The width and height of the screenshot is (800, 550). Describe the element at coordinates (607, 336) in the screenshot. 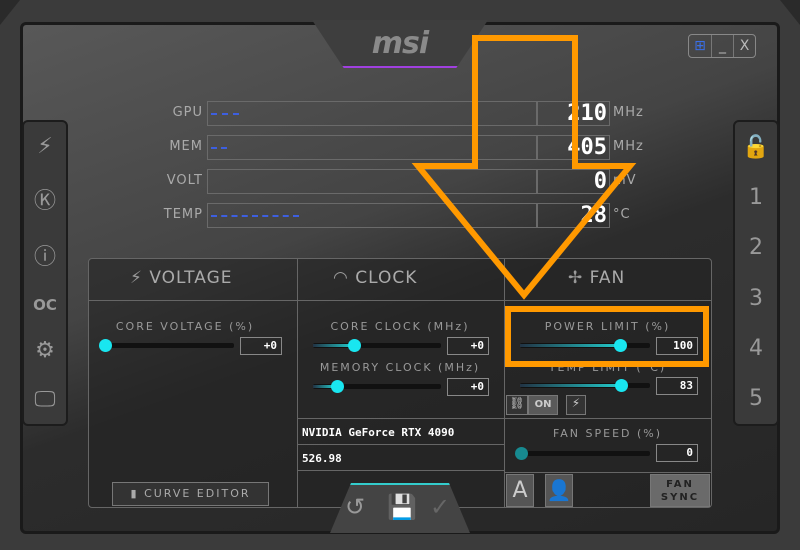

I see `power-limit-highlight` at that location.